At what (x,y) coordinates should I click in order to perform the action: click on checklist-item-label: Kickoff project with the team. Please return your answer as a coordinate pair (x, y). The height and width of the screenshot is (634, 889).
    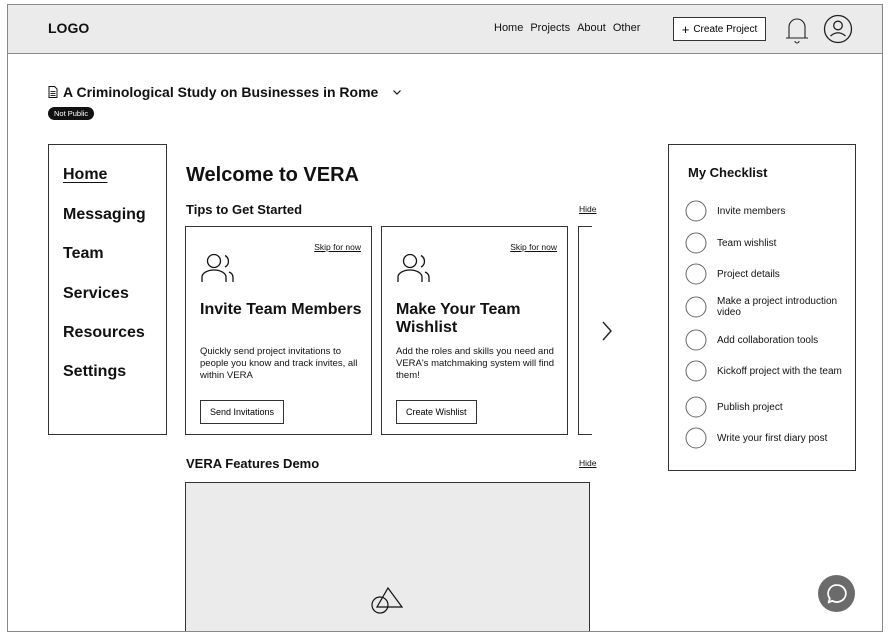
    Looking at the image, I should click on (779, 371).